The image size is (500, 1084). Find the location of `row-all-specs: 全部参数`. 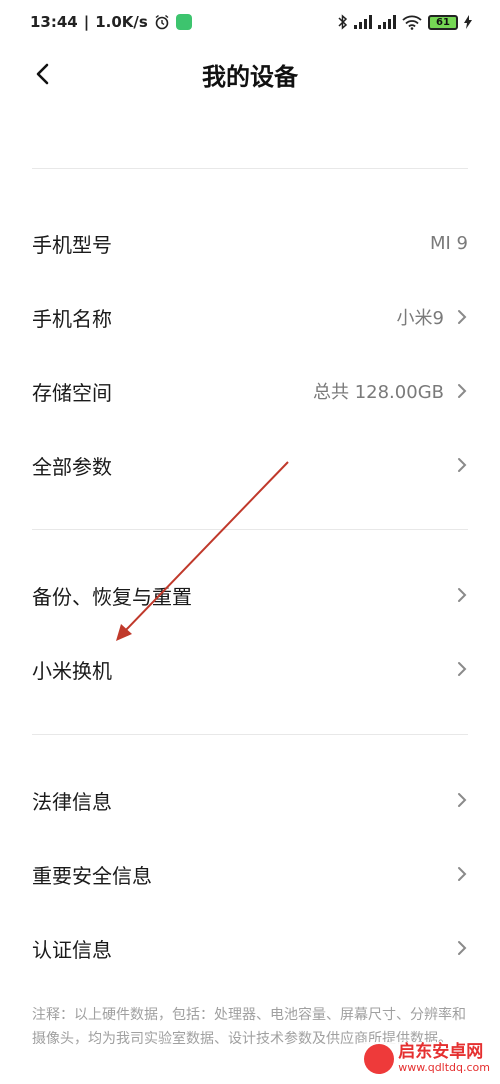

row-all-specs: 全部参数 is located at coordinates (250, 465).